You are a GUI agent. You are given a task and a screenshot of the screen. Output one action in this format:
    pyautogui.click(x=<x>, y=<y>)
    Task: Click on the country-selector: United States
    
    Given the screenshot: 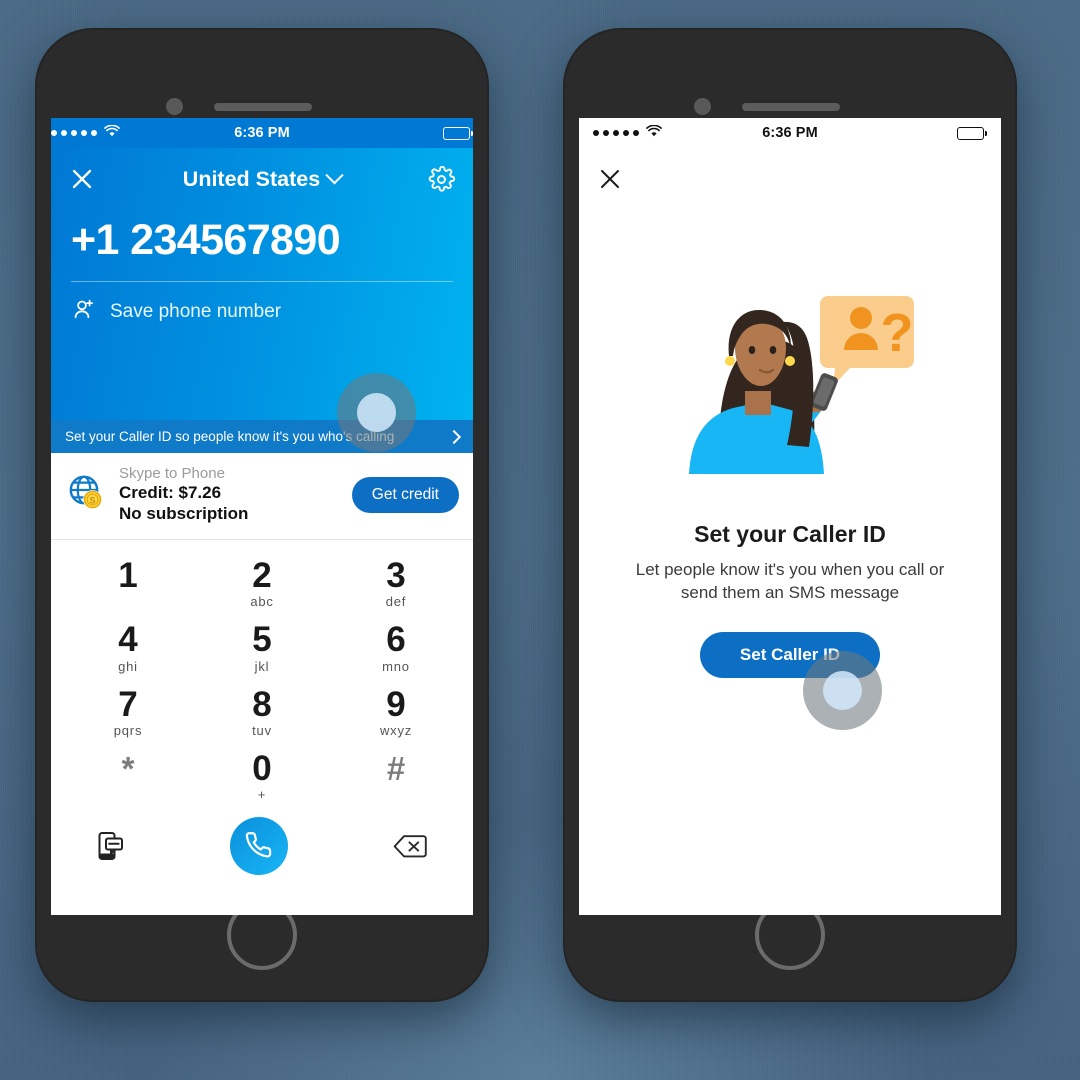 What is the action you would take?
    pyautogui.click(x=262, y=178)
    